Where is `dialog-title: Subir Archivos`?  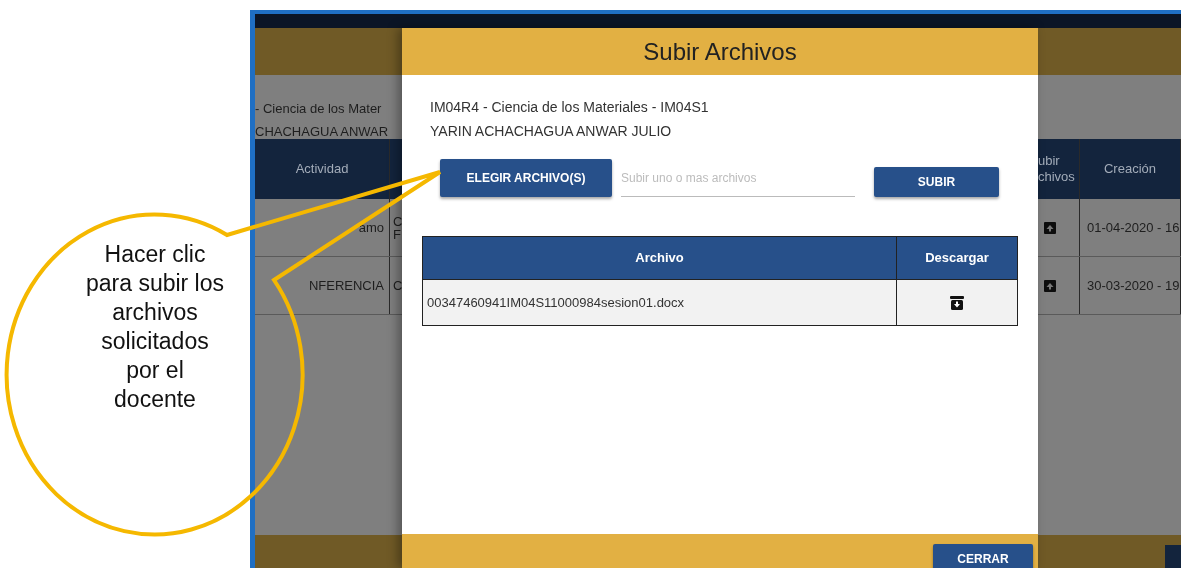
dialog-title: Subir Archivos is located at coordinates (720, 51).